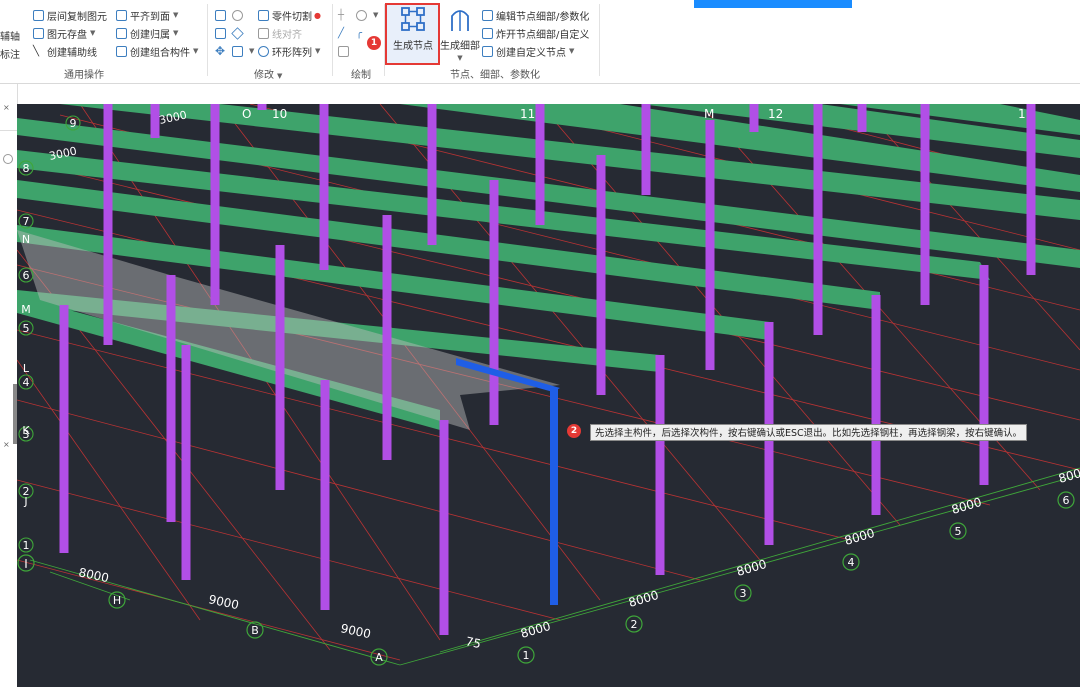  What do you see at coordinates (374, 43) in the screenshot?
I see `step-badge-1: 1` at bounding box center [374, 43].